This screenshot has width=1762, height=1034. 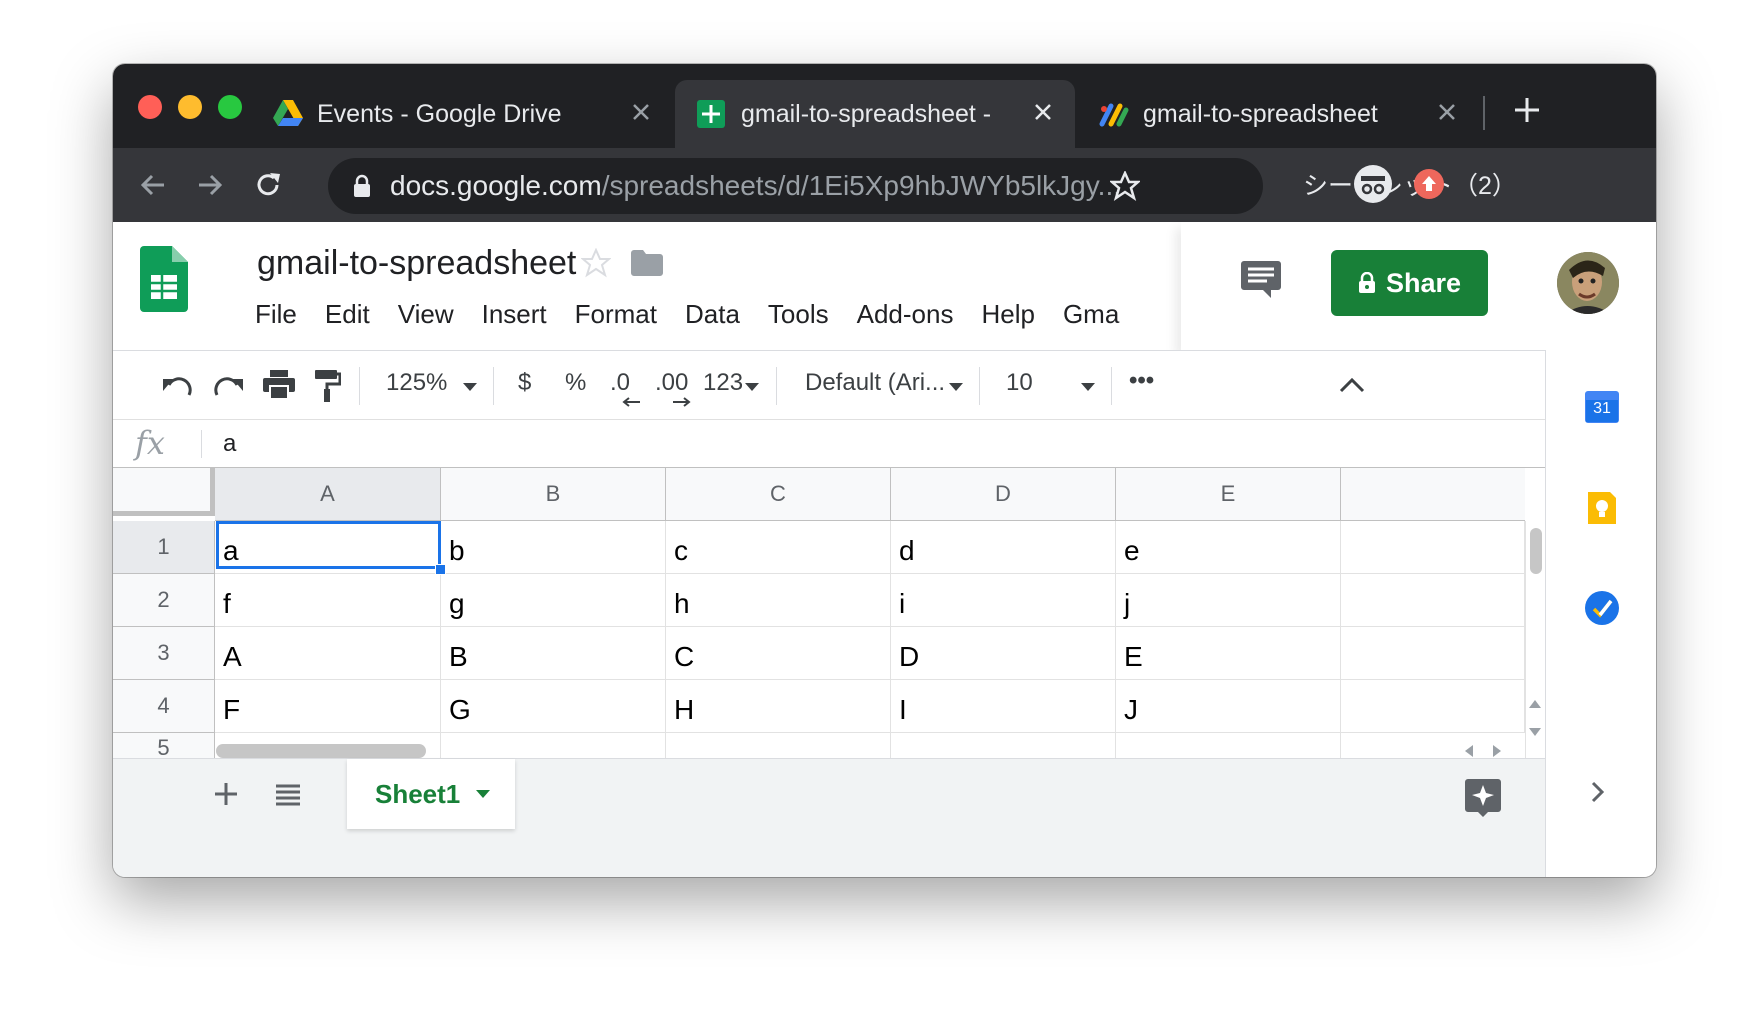 What do you see at coordinates (712, 314) in the screenshot?
I see `menu-data: Data` at bounding box center [712, 314].